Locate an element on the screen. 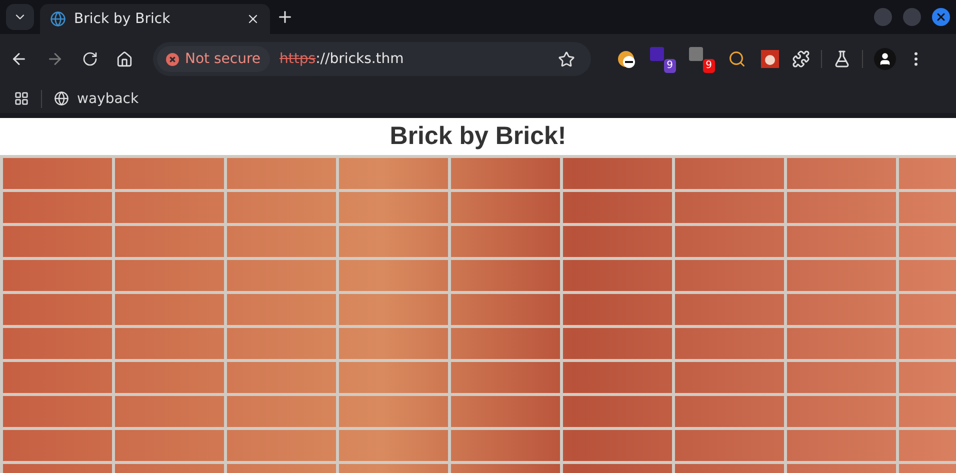 The height and width of the screenshot is (473, 956). reload-button is located at coordinates (90, 59).